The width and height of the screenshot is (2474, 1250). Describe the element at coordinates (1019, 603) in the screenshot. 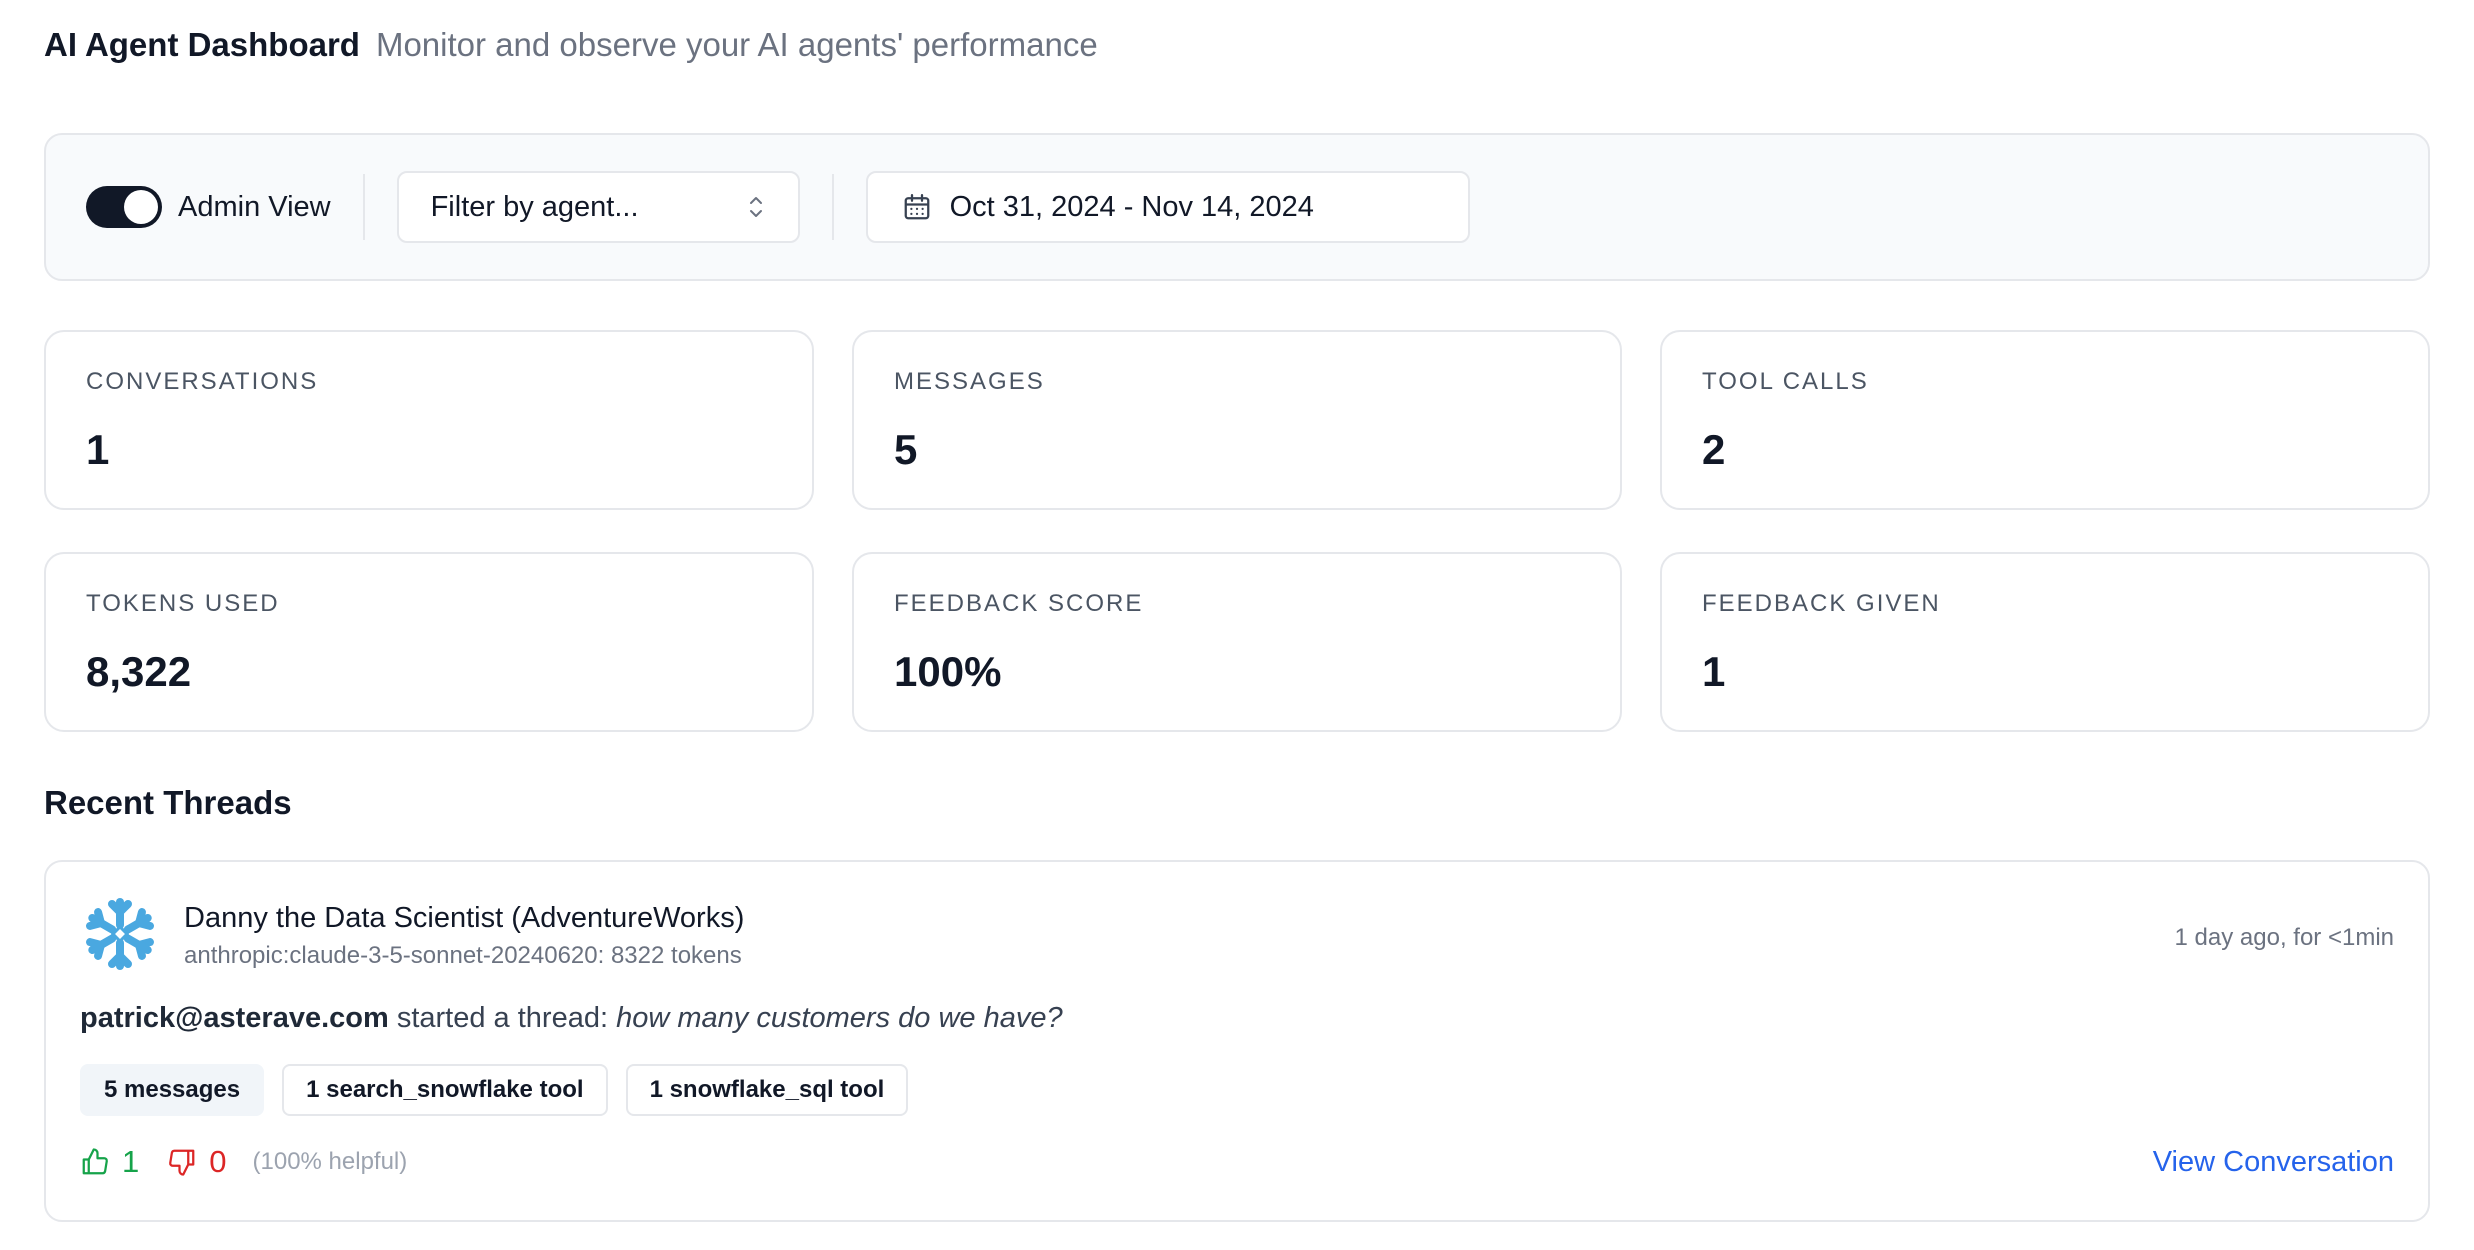

I see `stat-label: FEEDBACK SCORE` at that location.